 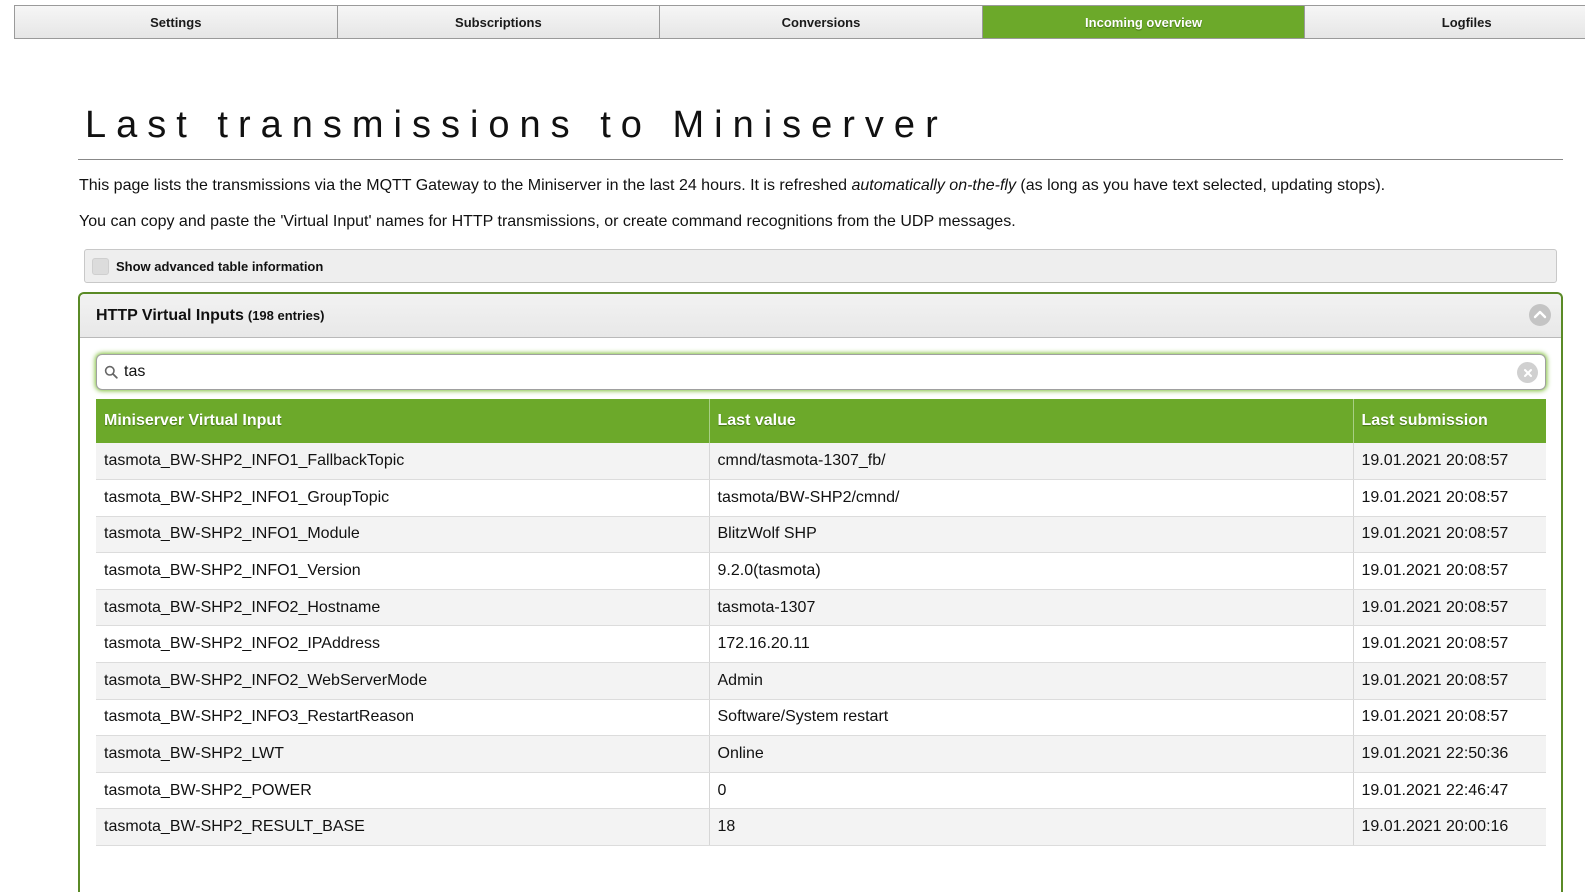 What do you see at coordinates (403, 791) in the screenshot?
I see `cell-virtual-input: tasmota_BW-SHP2_POWER` at bounding box center [403, 791].